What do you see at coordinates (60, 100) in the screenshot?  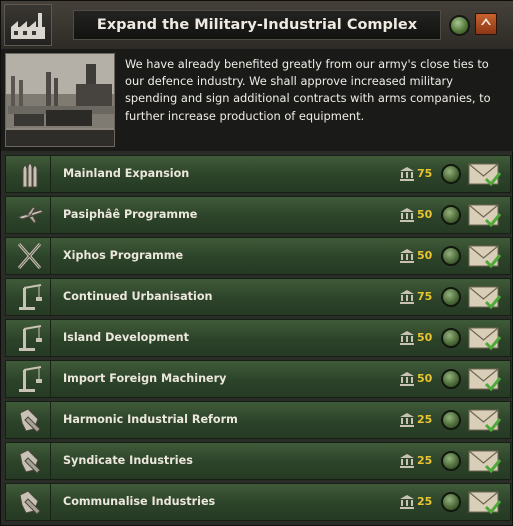 I see `industrial-factory-photo` at bounding box center [60, 100].